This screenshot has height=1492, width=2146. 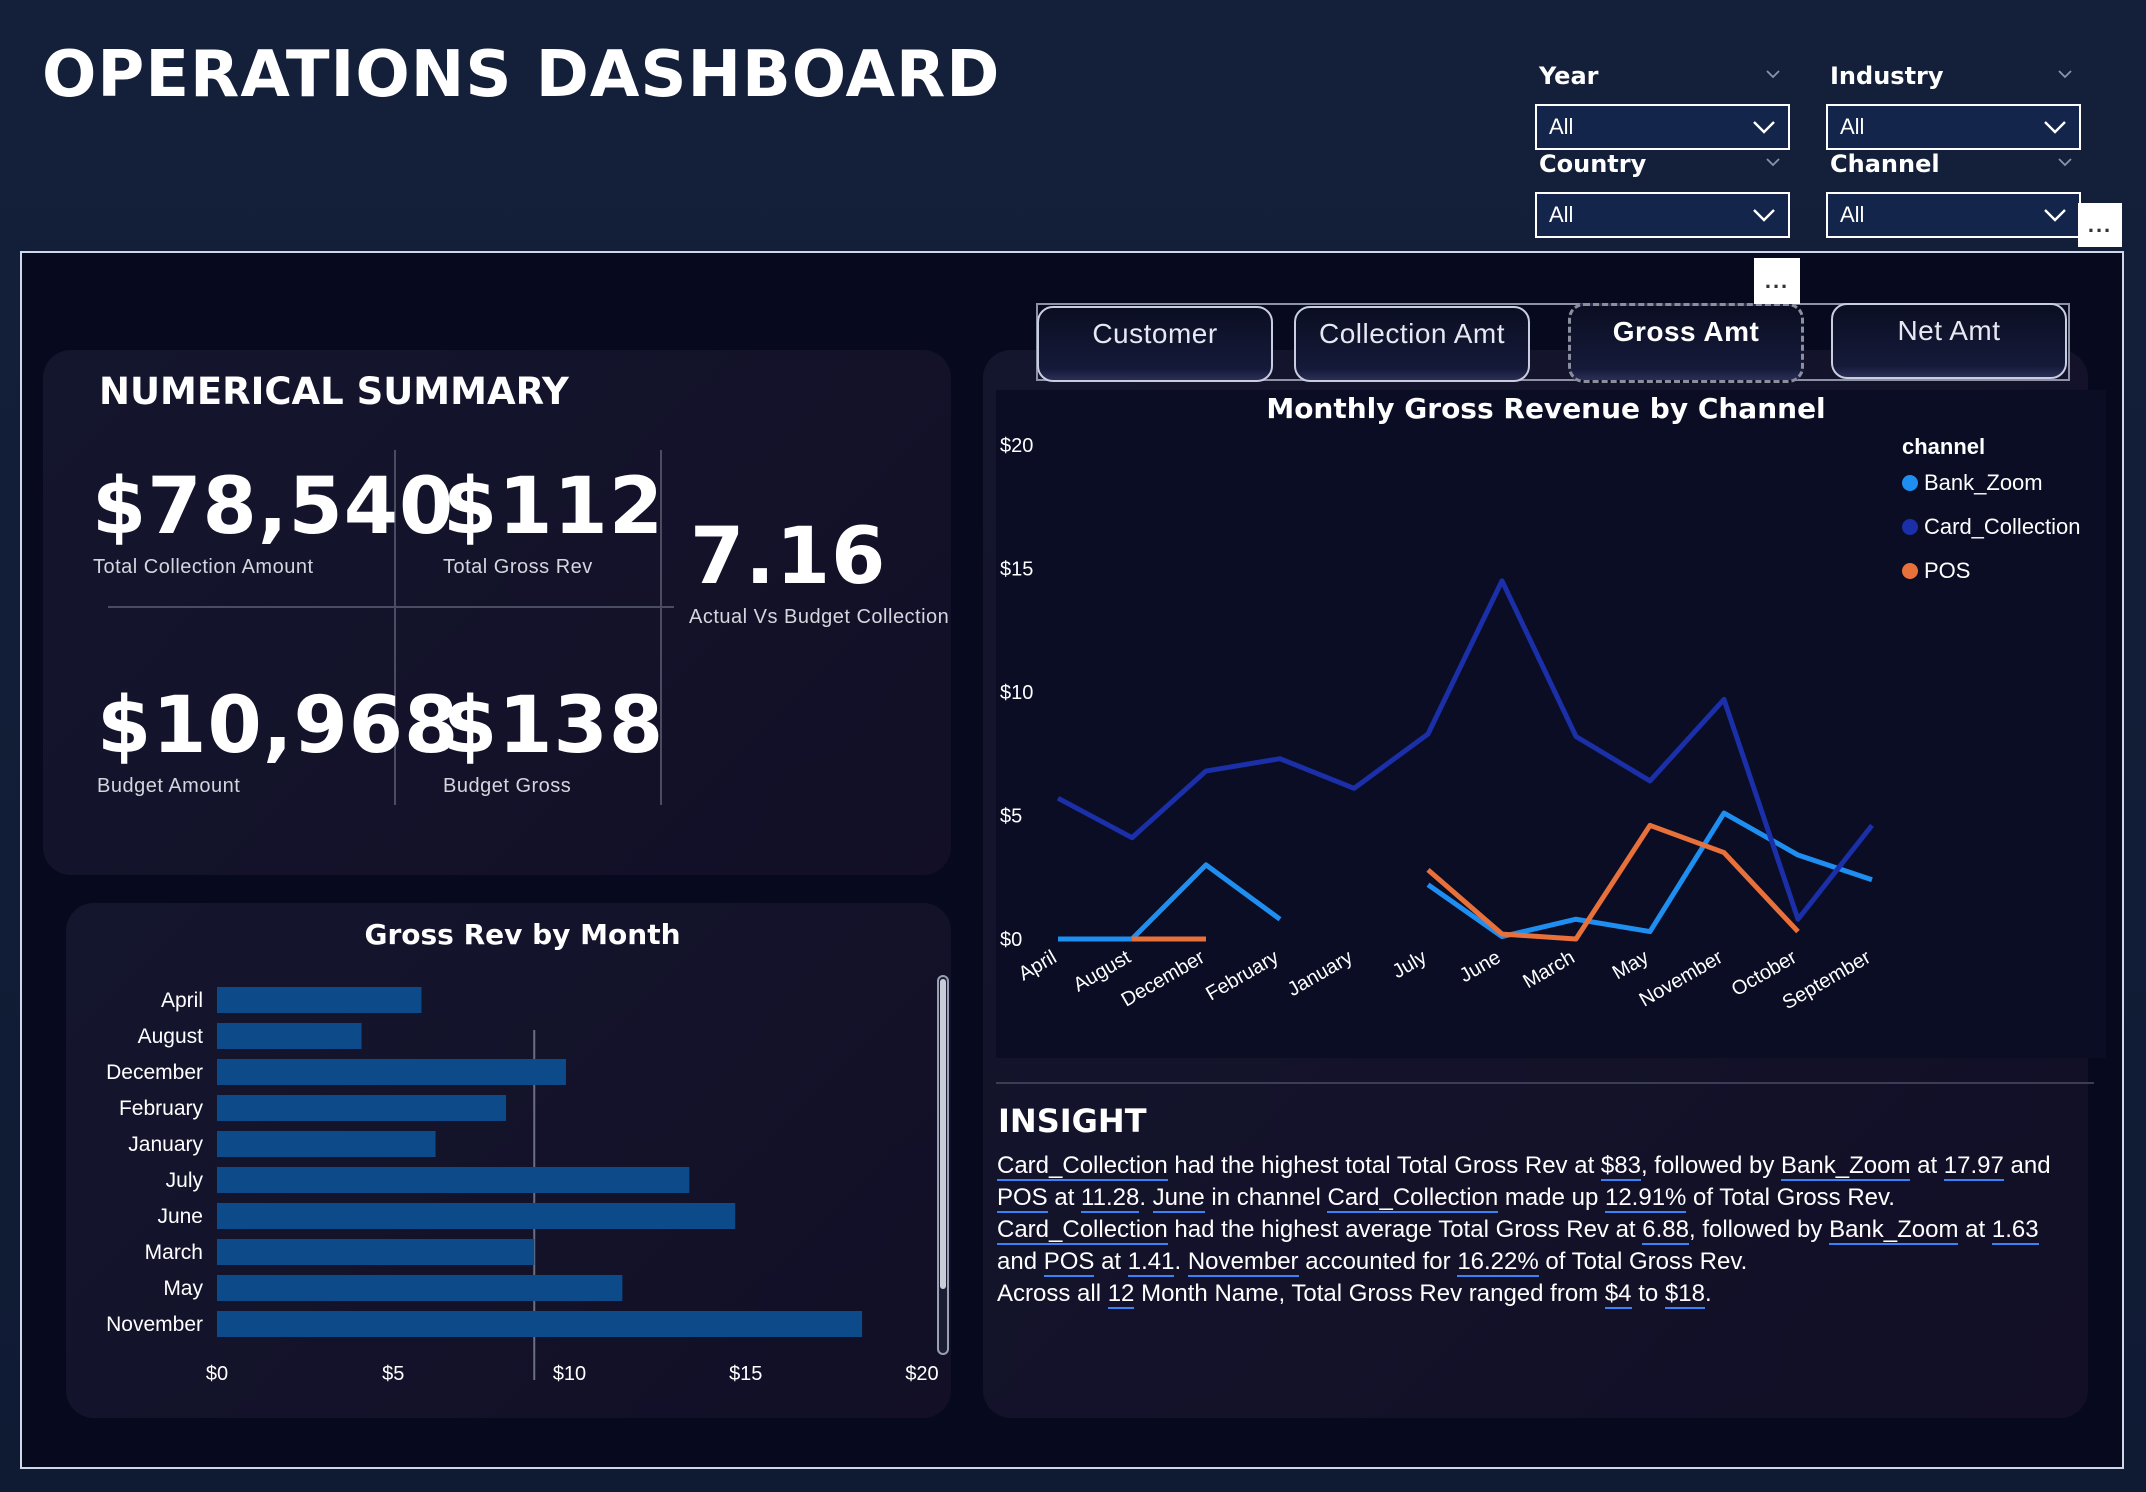 What do you see at coordinates (1369, 1293) in the screenshot?
I see `insight-text-run: Month Name, Total Gross Rev ranged from` at bounding box center [1369, 1293].